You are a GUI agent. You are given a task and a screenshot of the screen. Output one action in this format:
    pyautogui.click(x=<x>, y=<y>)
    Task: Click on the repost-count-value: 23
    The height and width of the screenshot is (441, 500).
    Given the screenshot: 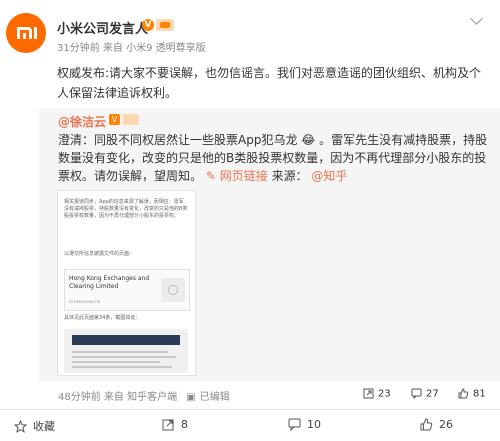 What is the action you would take?
    pyautogui.click(x=384, y=394)
    